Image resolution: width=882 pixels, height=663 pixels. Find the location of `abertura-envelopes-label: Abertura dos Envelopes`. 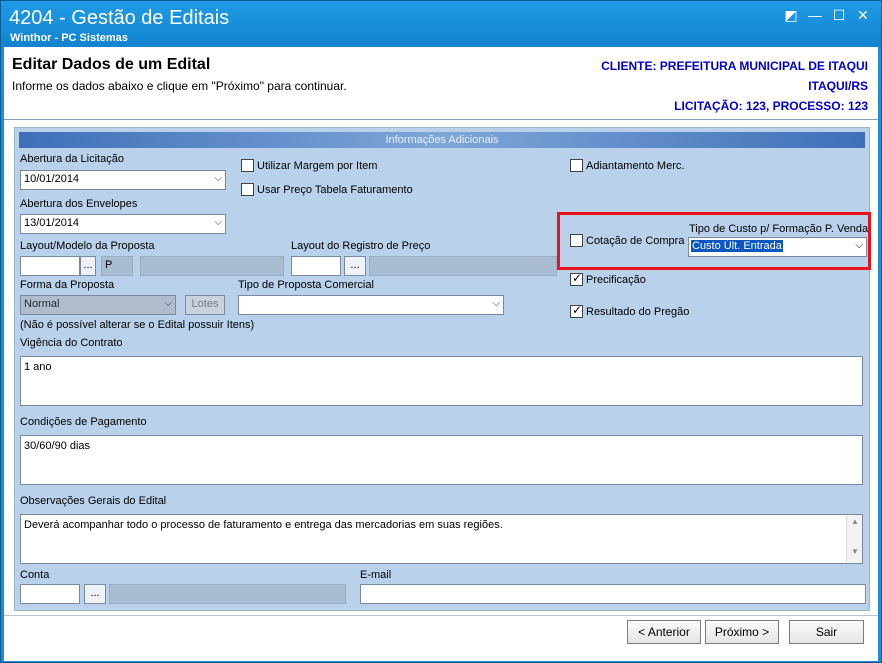

abertura-envelopes-label: Abertura dos Envelopes is located at coordinates (79, 204).